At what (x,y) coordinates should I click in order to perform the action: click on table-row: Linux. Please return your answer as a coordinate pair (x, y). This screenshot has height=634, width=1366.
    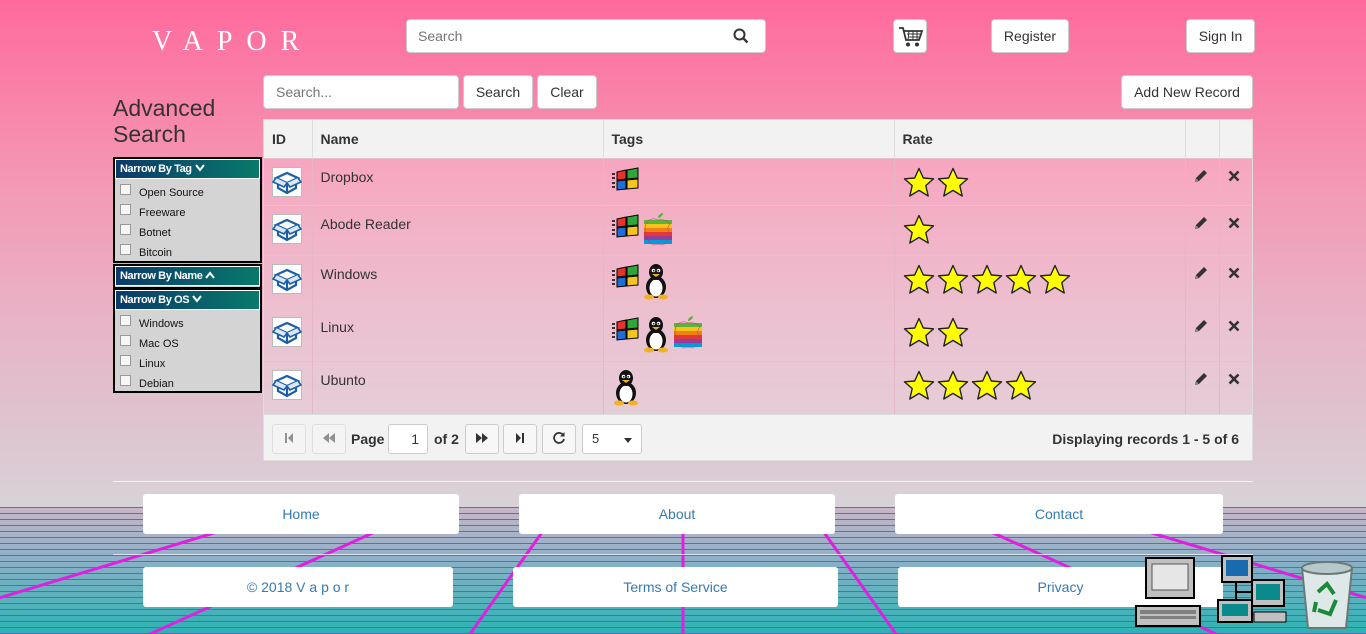
    Looking at the image, I should click on (758, 334).